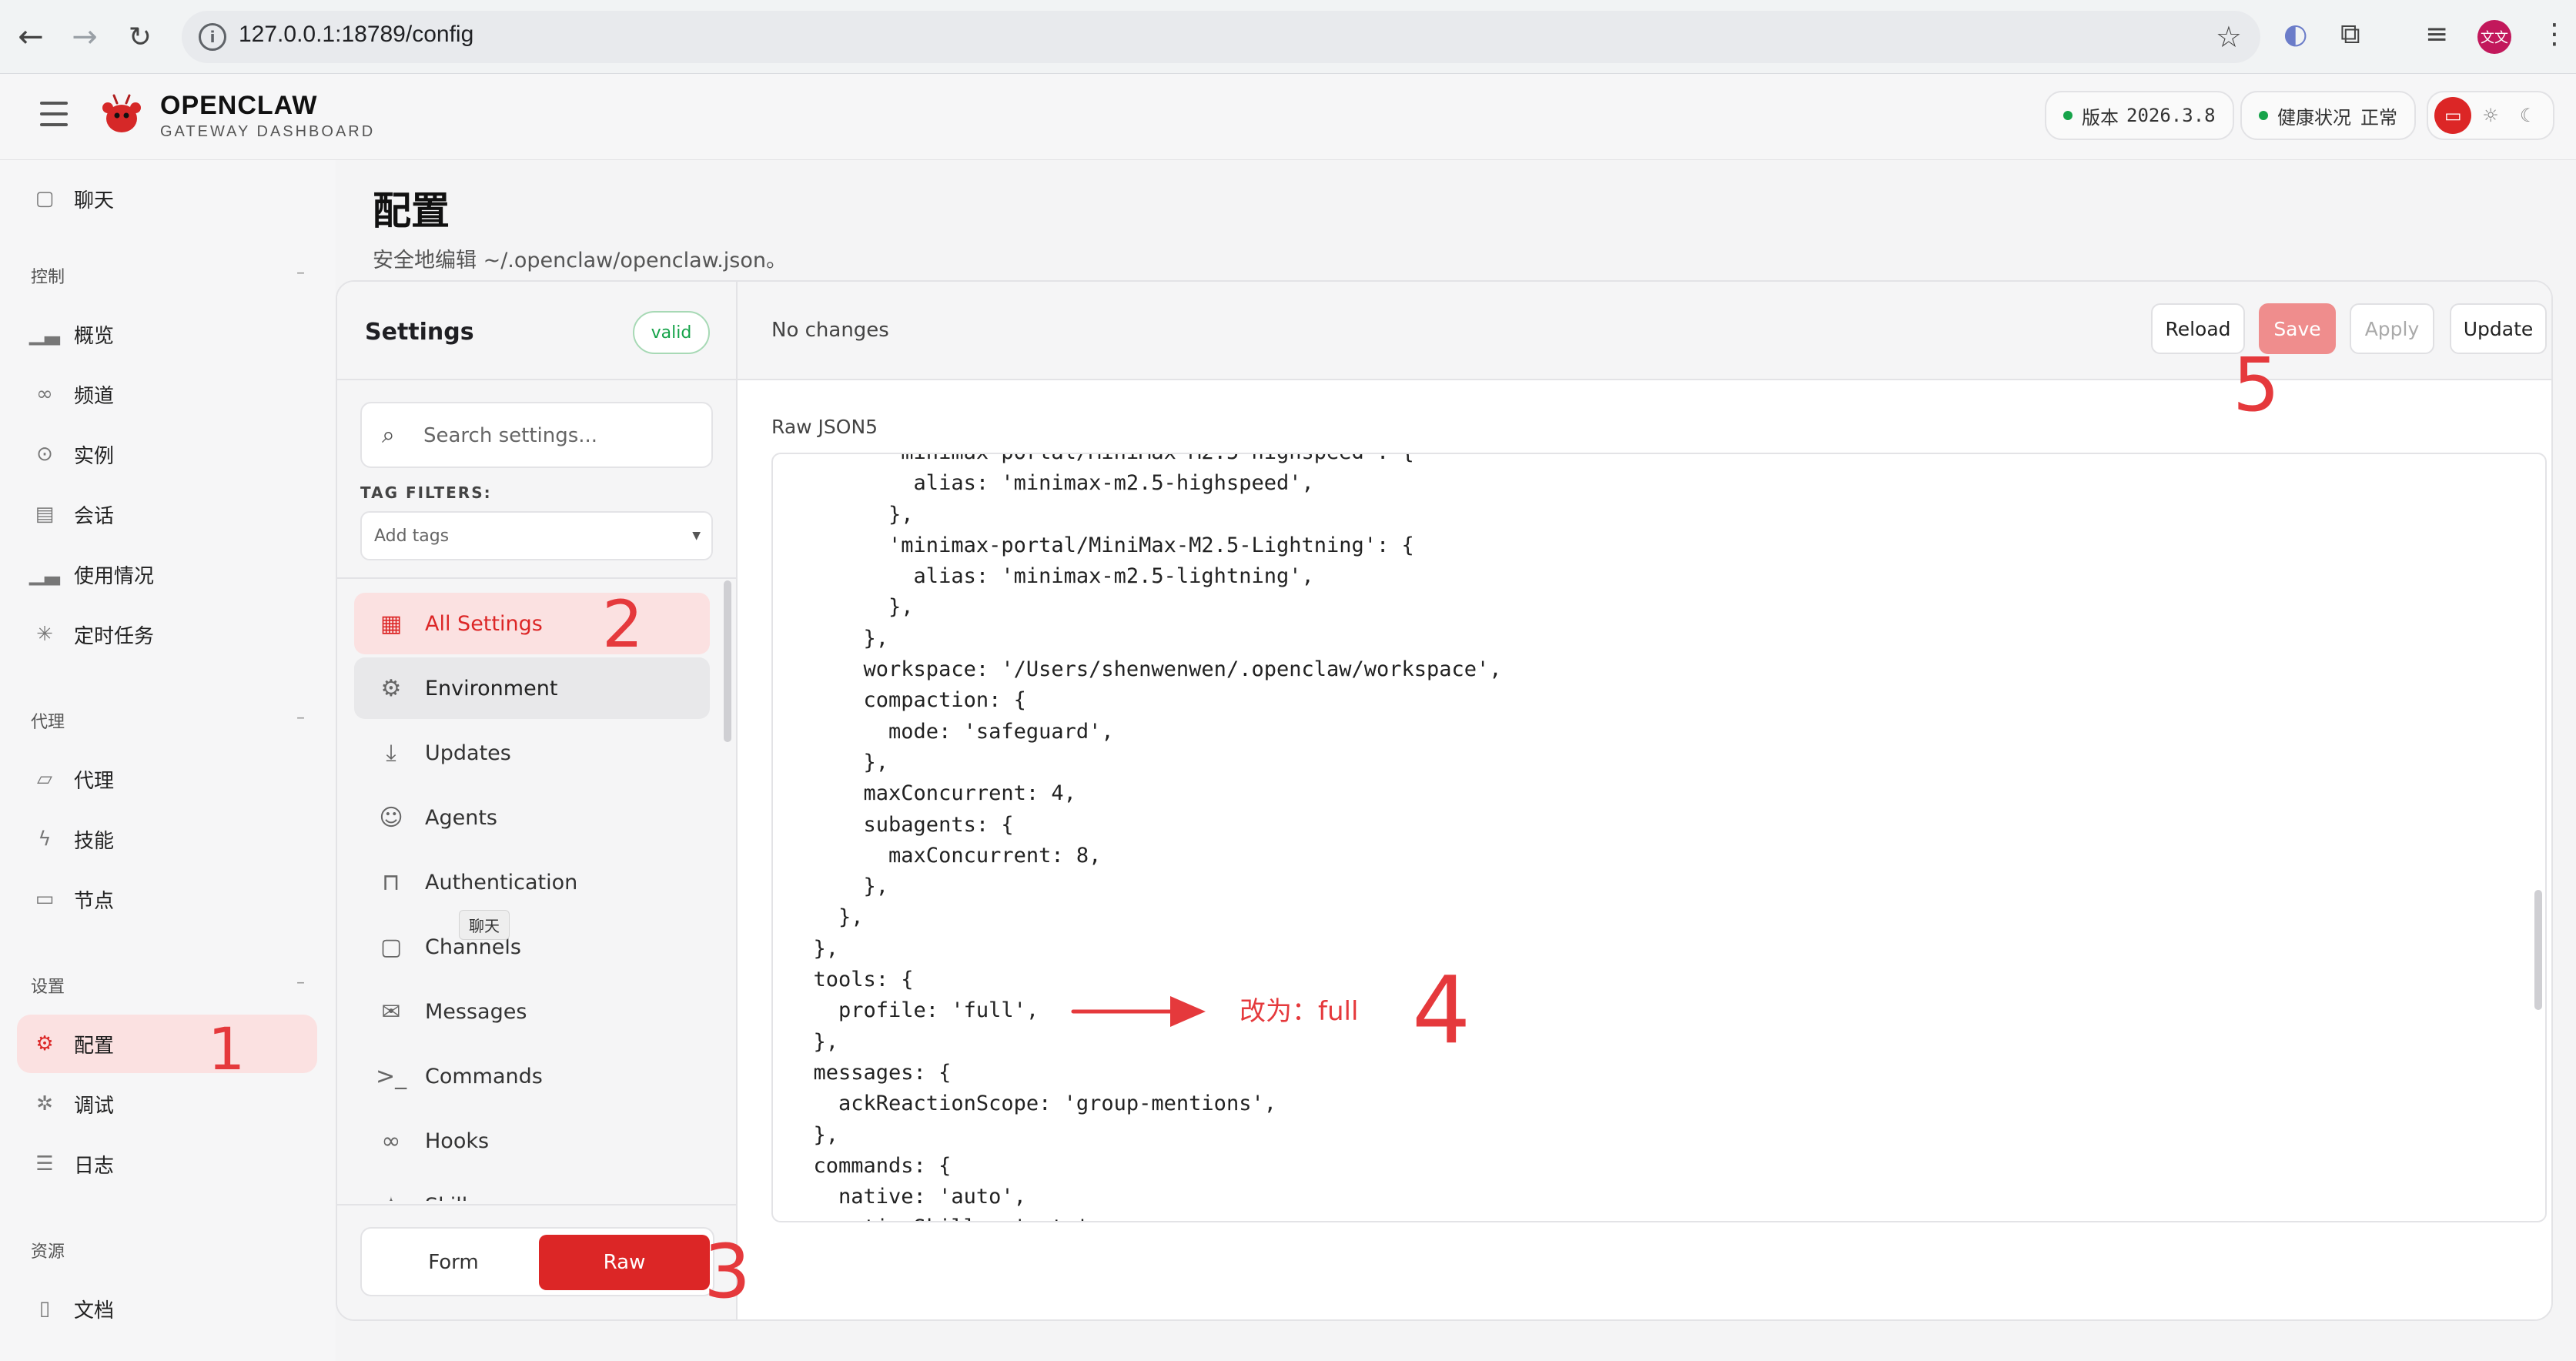 This screenshot has height=1361, width=2576. What do you see at coordinates (452, 1198) in the screenshot?
I see `category-label: Skills` at bounding box center [452, 1198].